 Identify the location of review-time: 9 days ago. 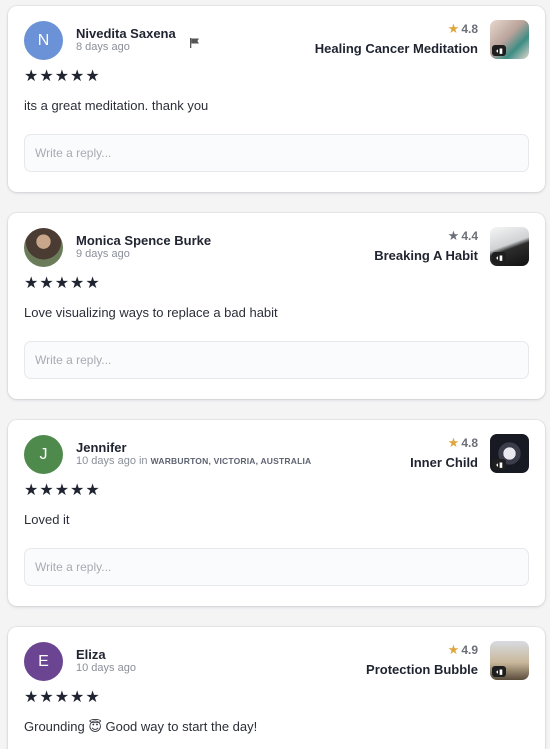
(103, 254).